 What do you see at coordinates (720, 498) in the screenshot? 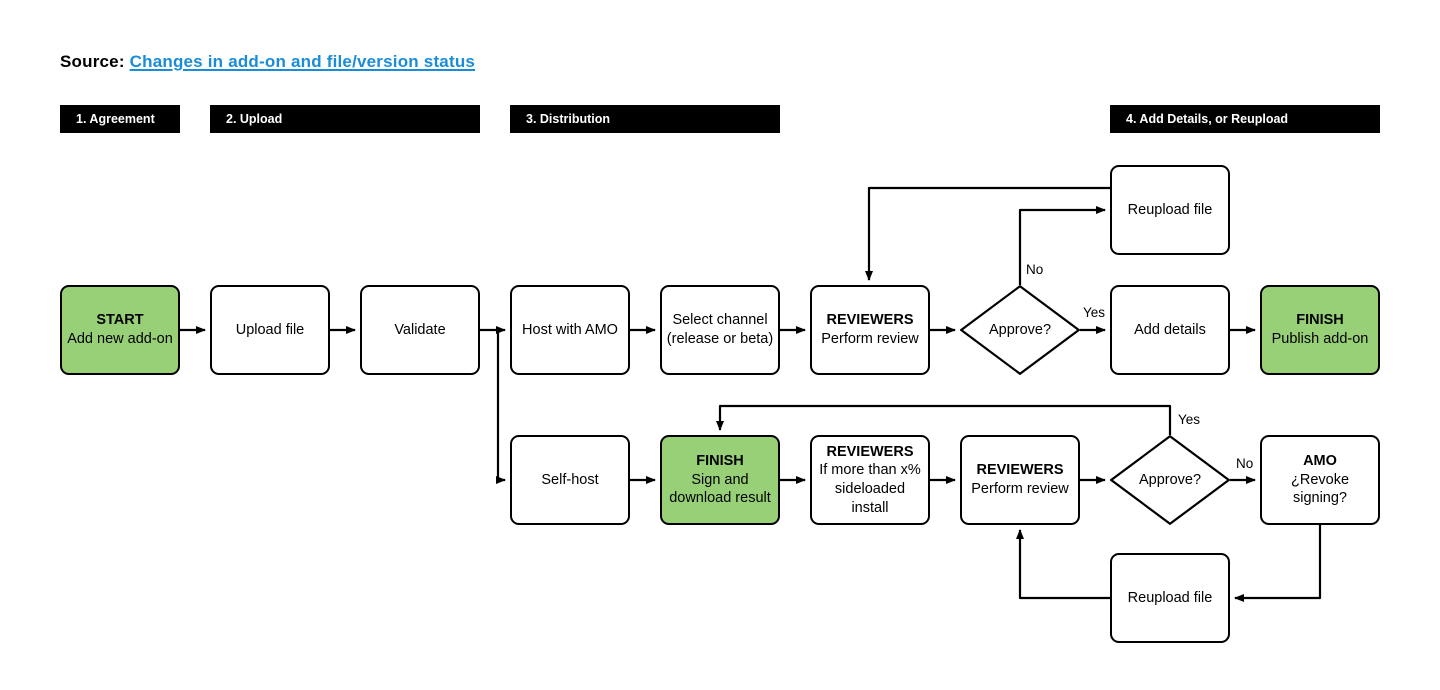
I see `node-subtitle-line: download result` at bounding box center [720, 498].